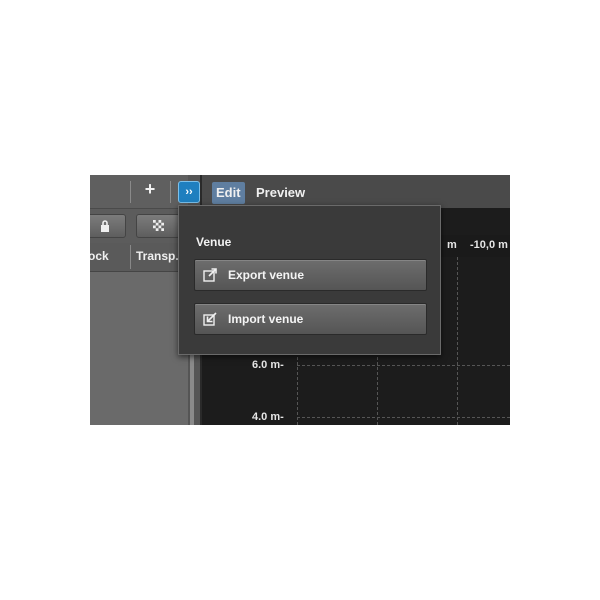  Describe the element at coordinates (150, 189) in the screenshot. I see `add-button: +` at that location.